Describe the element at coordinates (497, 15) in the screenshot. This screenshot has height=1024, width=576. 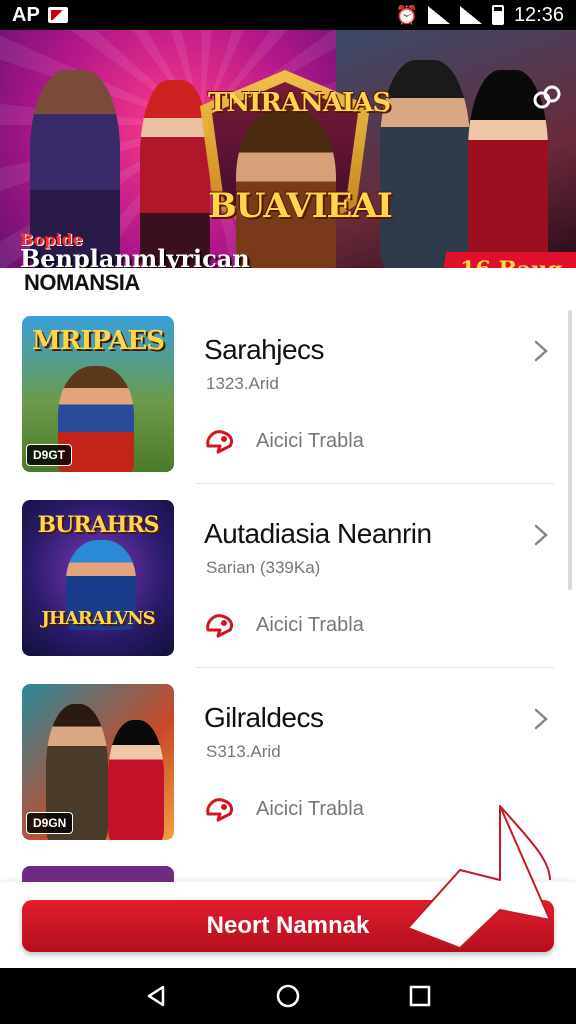
I see `battery-icon` at that location.